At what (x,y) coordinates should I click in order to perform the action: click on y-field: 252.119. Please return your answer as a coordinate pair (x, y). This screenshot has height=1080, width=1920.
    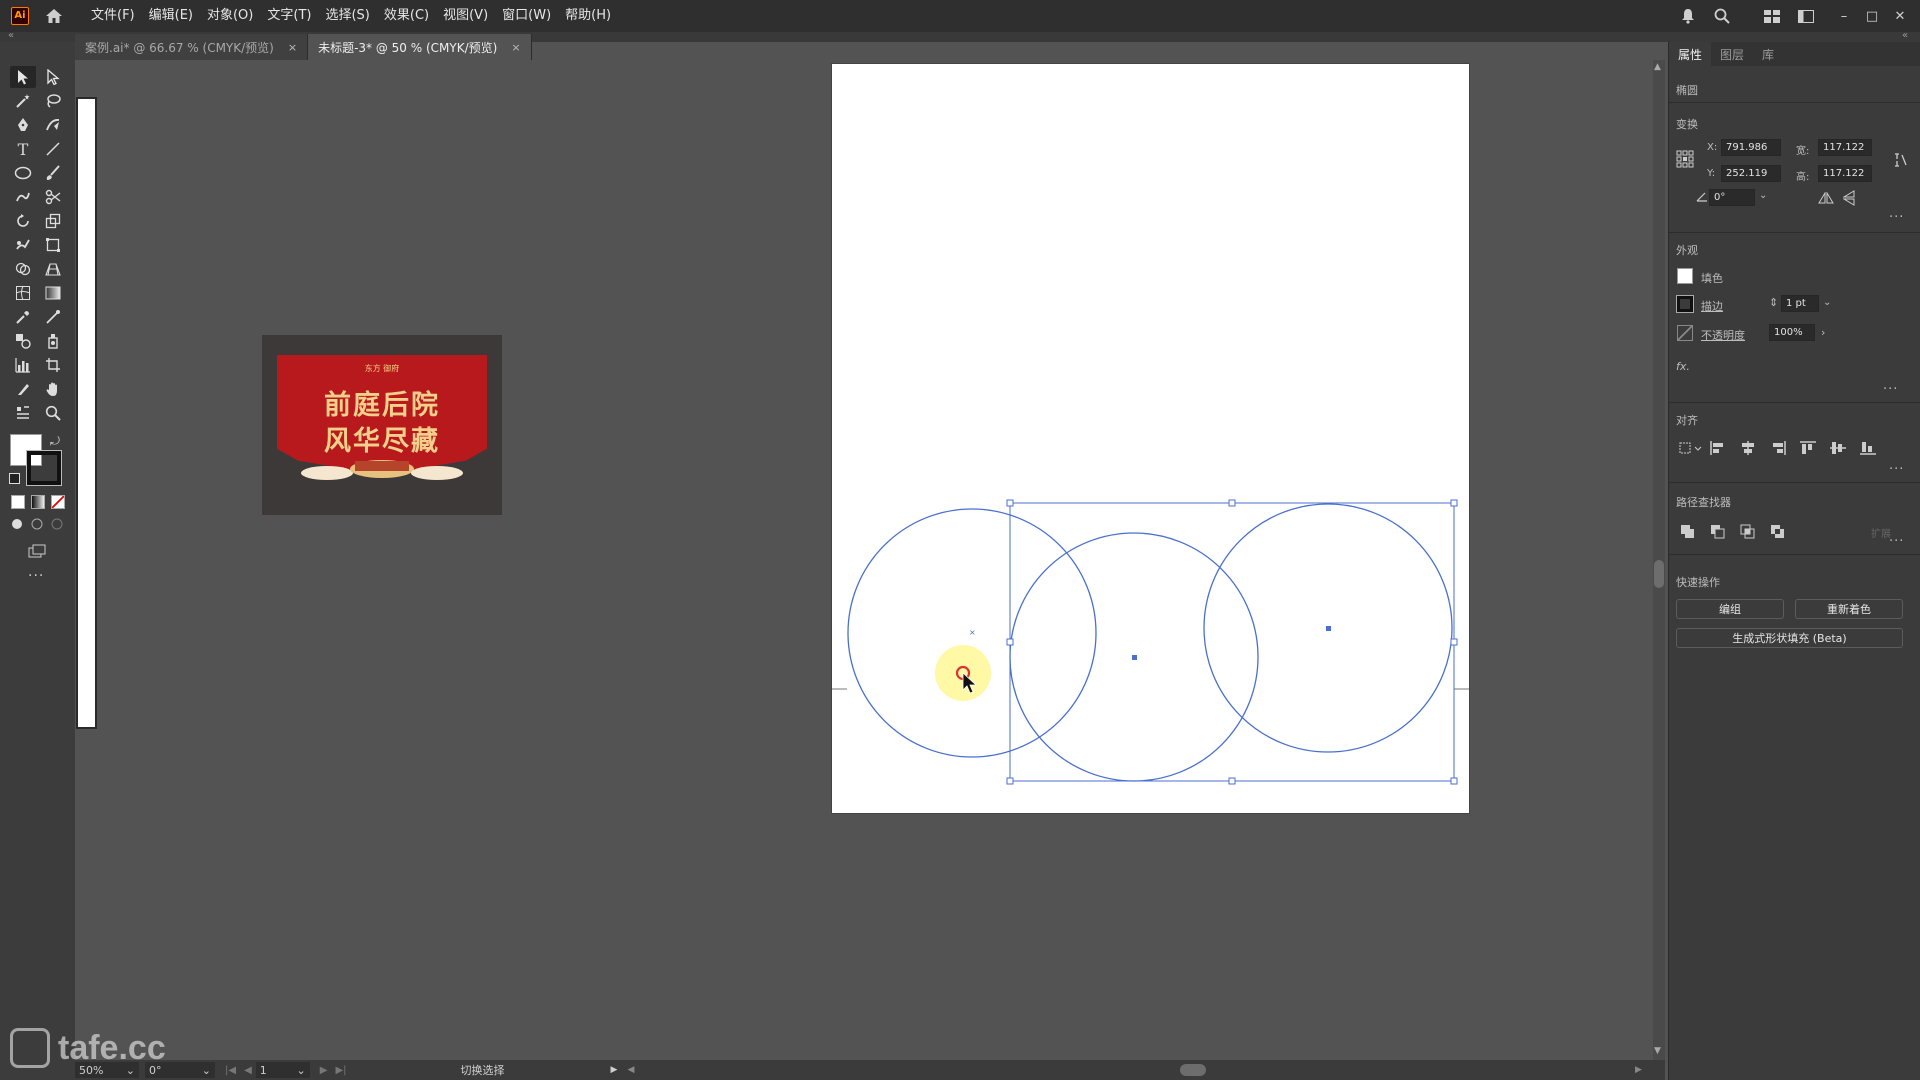
    Looking at the image, I should click on (1751, 173).